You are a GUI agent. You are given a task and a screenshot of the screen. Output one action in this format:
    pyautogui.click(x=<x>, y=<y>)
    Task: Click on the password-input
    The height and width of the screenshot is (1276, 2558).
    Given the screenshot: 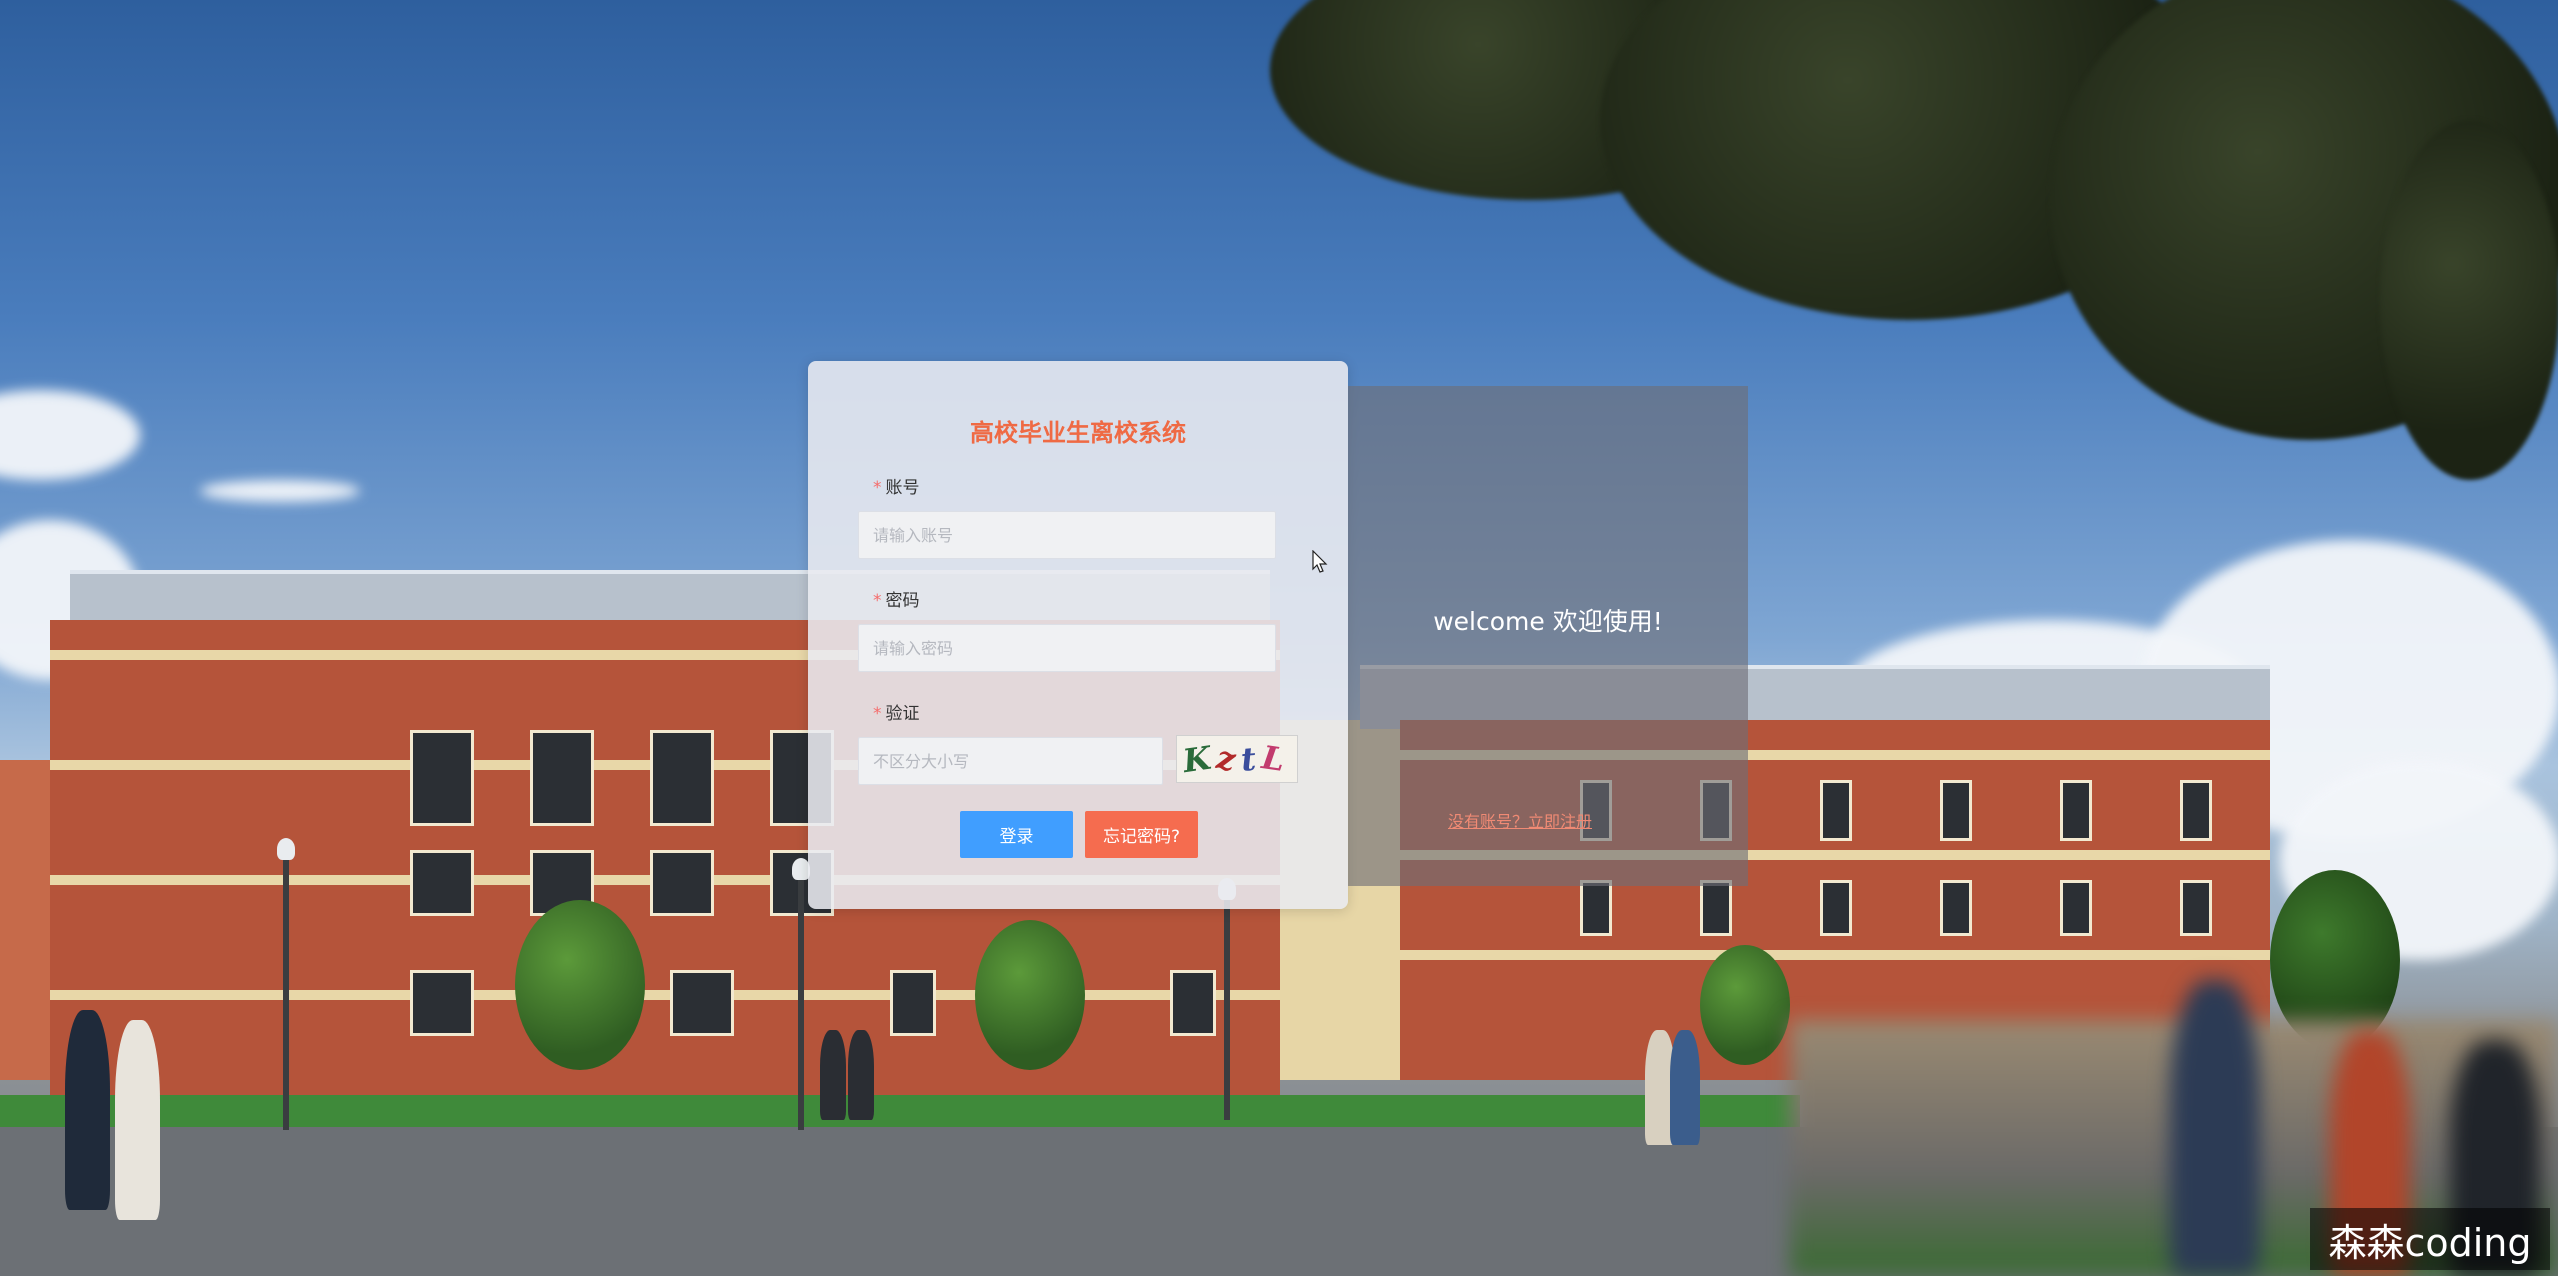 What is the action you would take?
    pyautogui.click(x=1067, y=648)
    